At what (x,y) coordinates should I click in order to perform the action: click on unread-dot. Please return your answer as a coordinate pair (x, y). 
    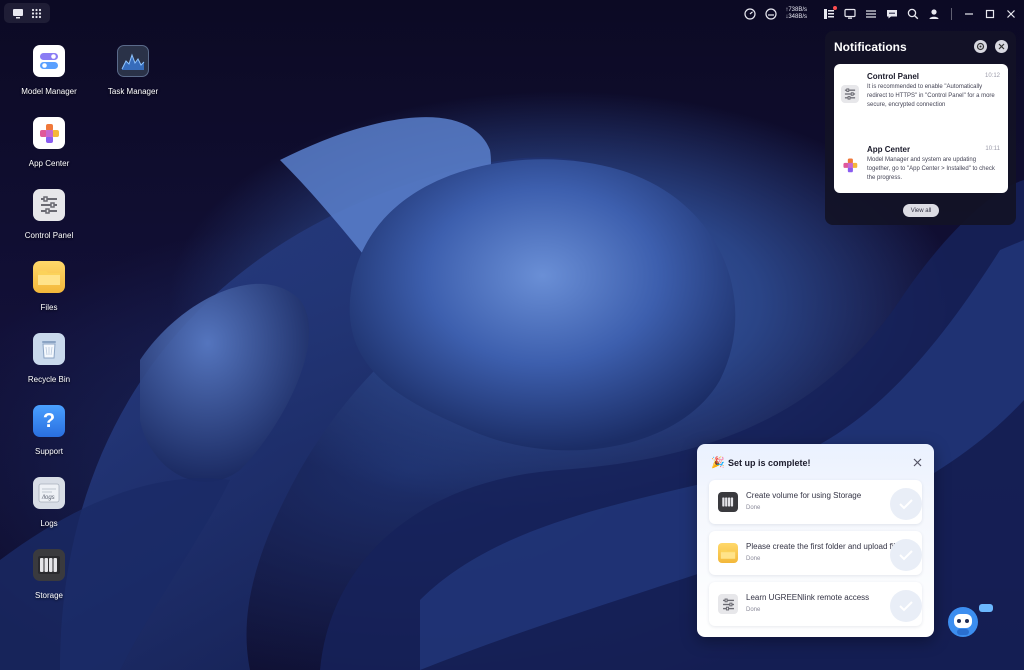
    Looking at the image, I should click on (835, 8).